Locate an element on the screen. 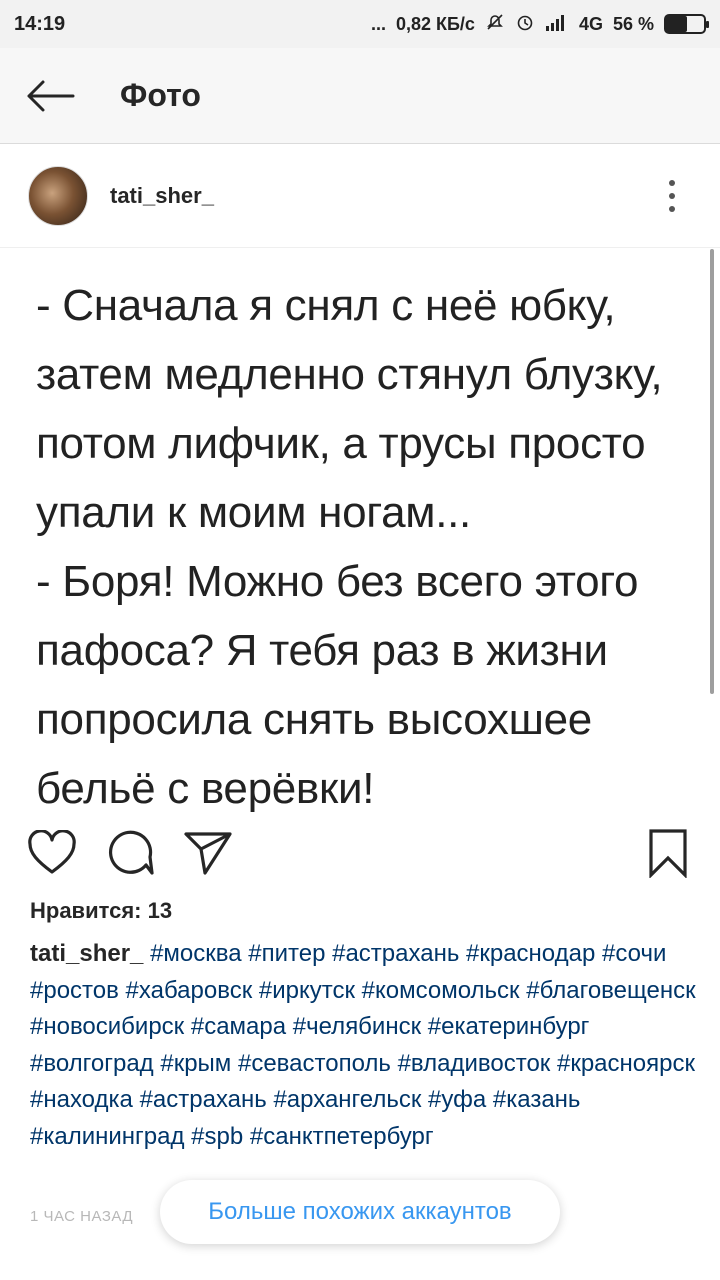 The width and height of the screenshot is (720, 1280). signal-icon is located at coordinates (557, 24).